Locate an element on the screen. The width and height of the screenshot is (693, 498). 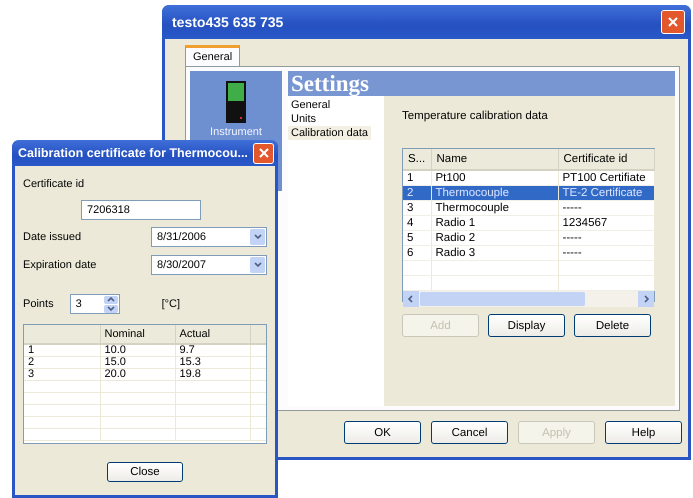
list-row: 5 Radio 2 ----- is located at coordinates (528, 238).